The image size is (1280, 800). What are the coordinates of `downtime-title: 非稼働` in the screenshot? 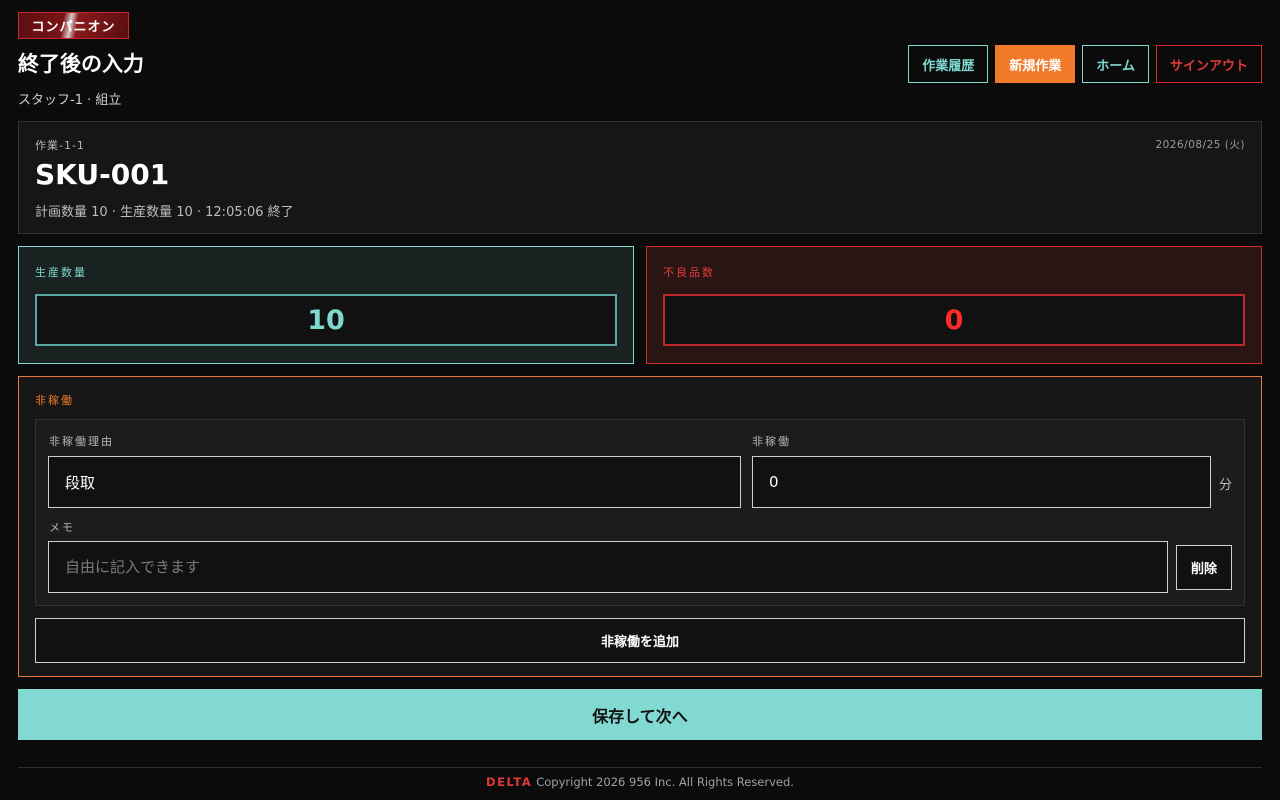 It's located at (54, 400).